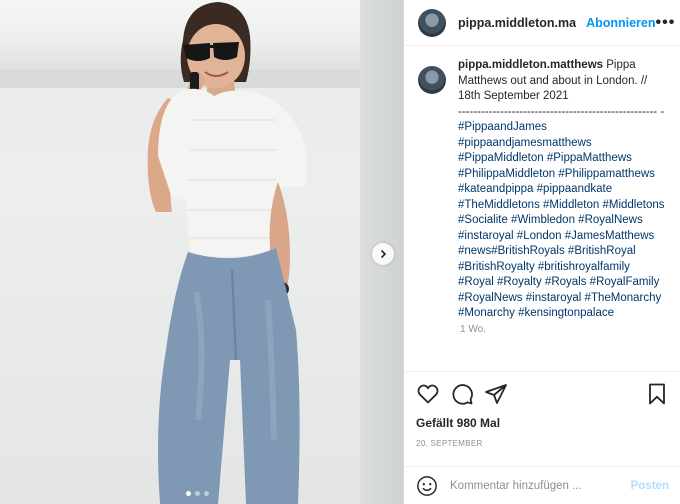  What do you see at coordinates (517, 23) in the screenshot?
I see `header-username: pippa.middleton.ma` at bounding box center [517, 23].